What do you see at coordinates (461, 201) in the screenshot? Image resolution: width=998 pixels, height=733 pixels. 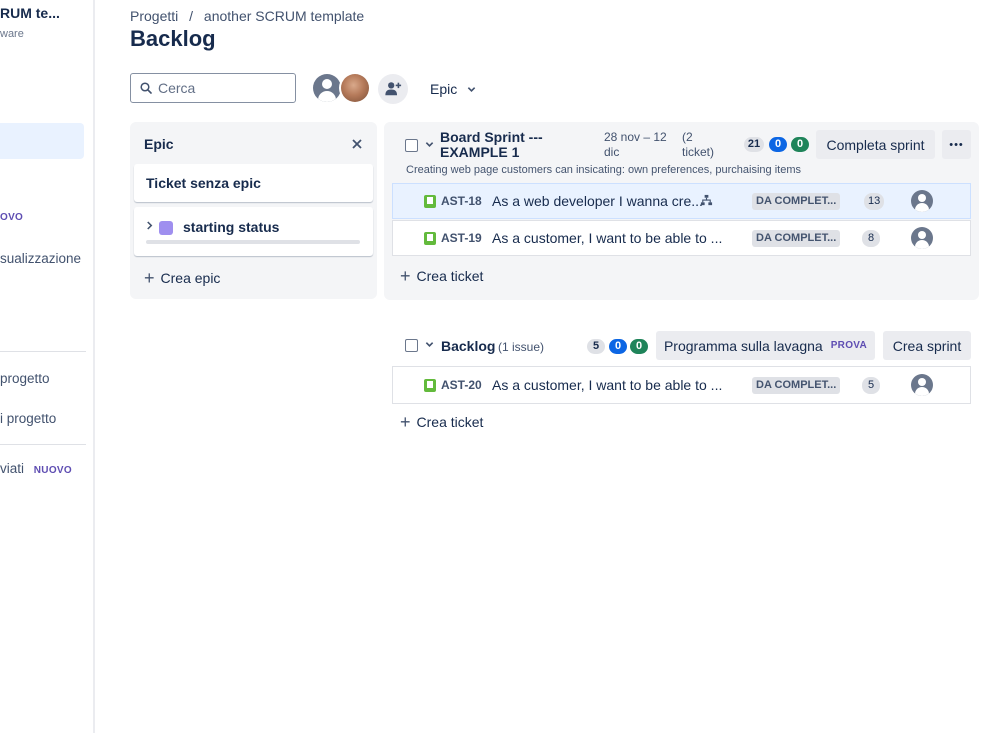 I see `issue-key: AST-18` at bounding box center [461, 201].